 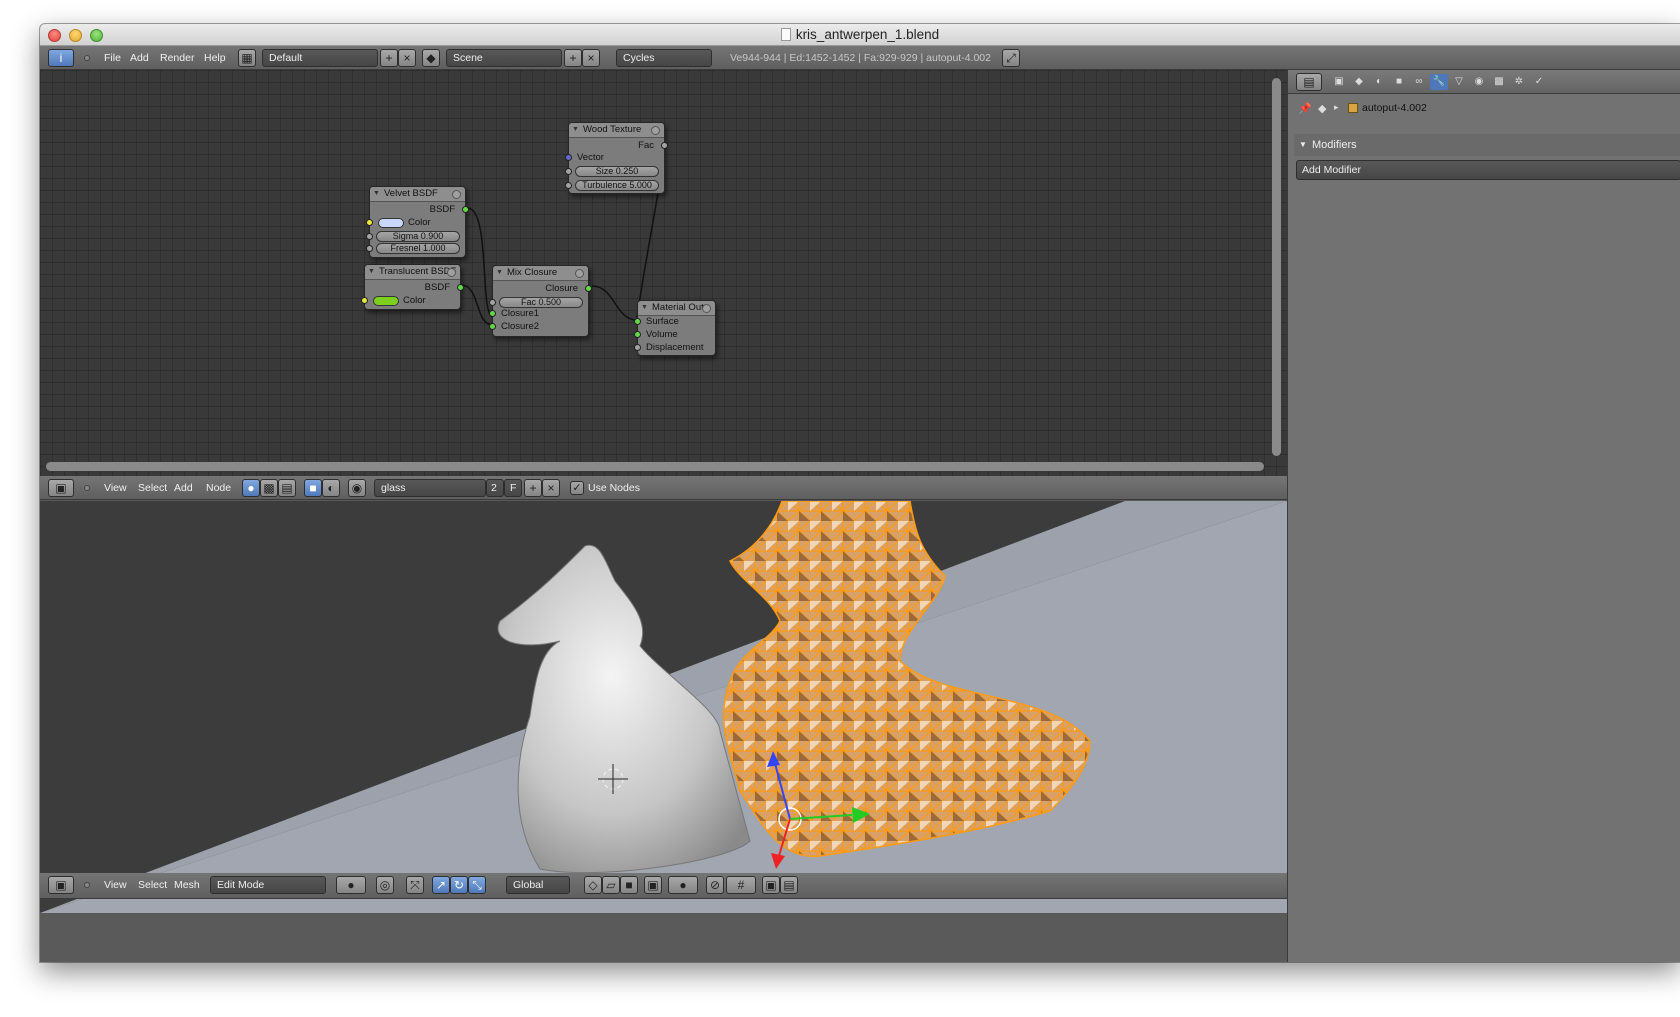 I want to click on rotate-manipulator-icon: ↻, so click(x=459, y=885).